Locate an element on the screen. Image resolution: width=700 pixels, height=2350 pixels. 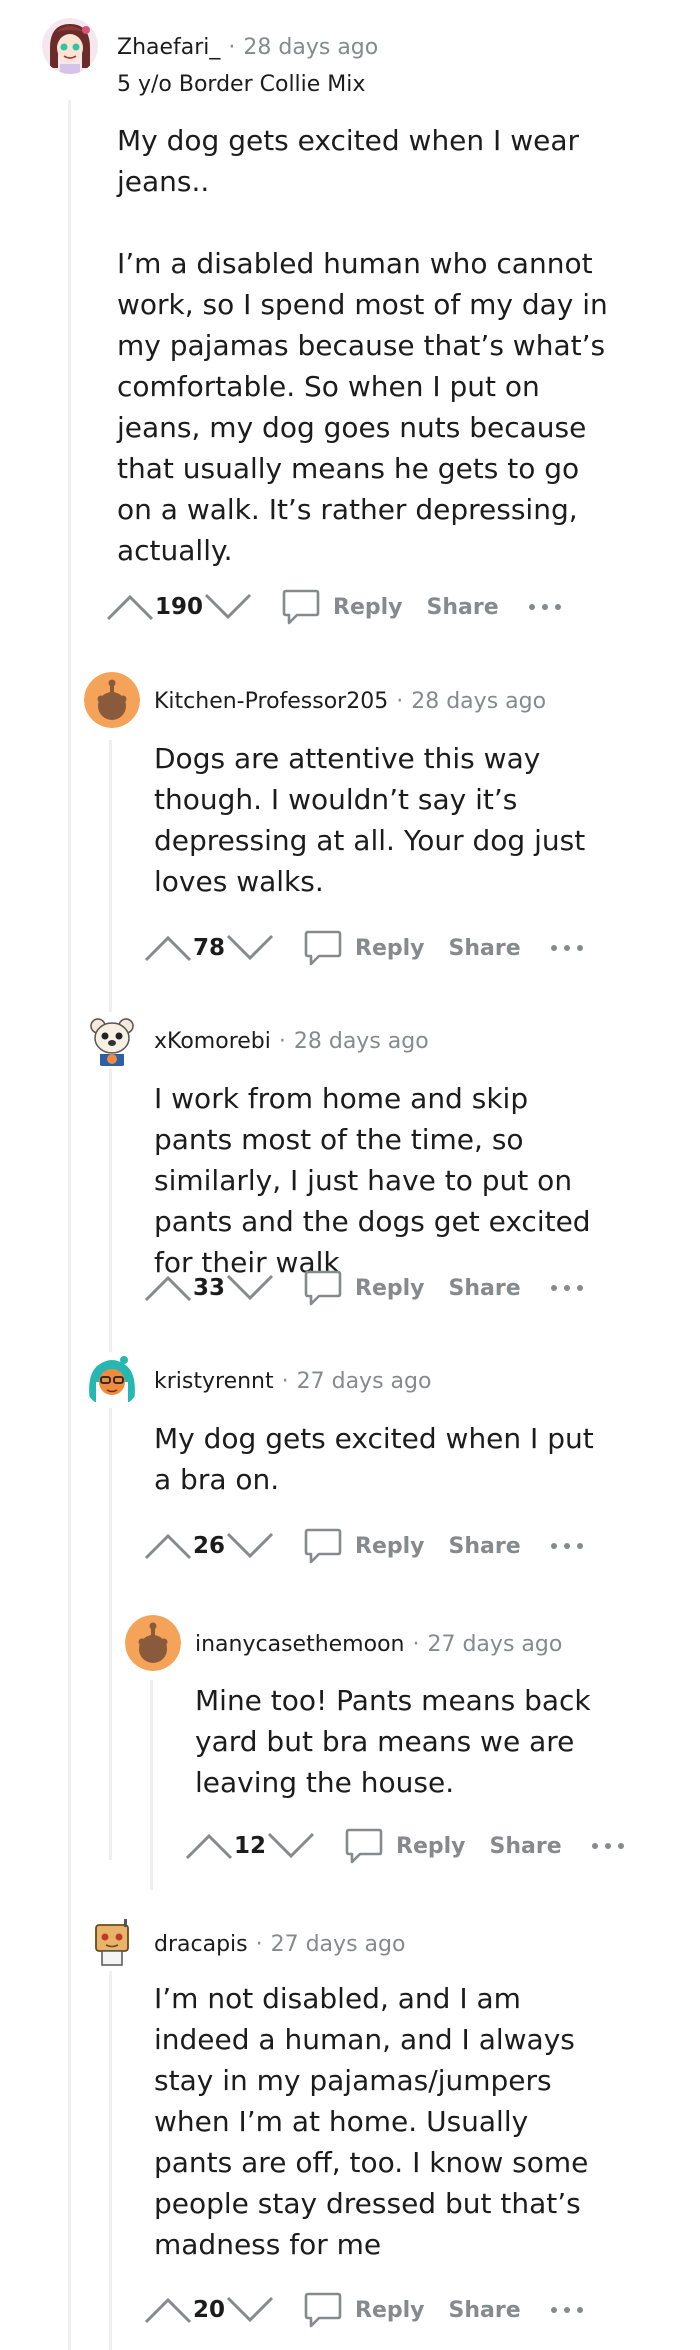
comment-meta: dracapis · 27 days ago is located at coordinates (279, 1944).